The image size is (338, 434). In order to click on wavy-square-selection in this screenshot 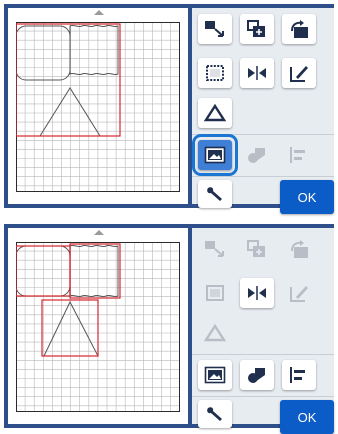, I will do `click(95, 271)`.